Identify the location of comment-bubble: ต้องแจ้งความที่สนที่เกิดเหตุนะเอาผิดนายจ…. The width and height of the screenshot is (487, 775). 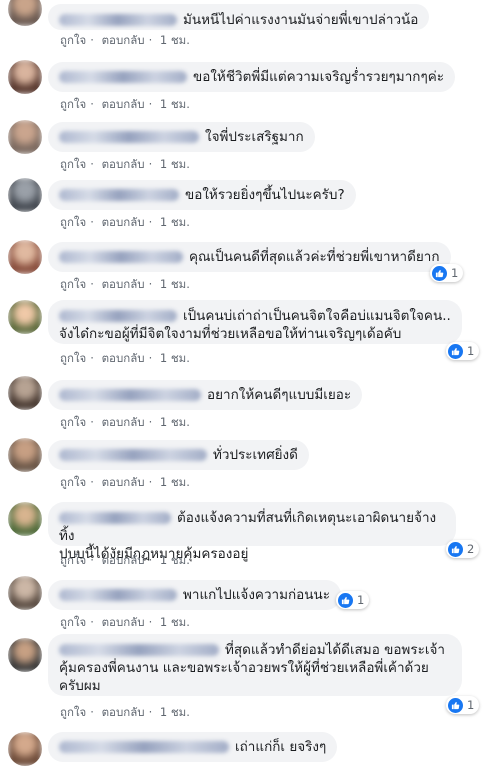
(252, 532).